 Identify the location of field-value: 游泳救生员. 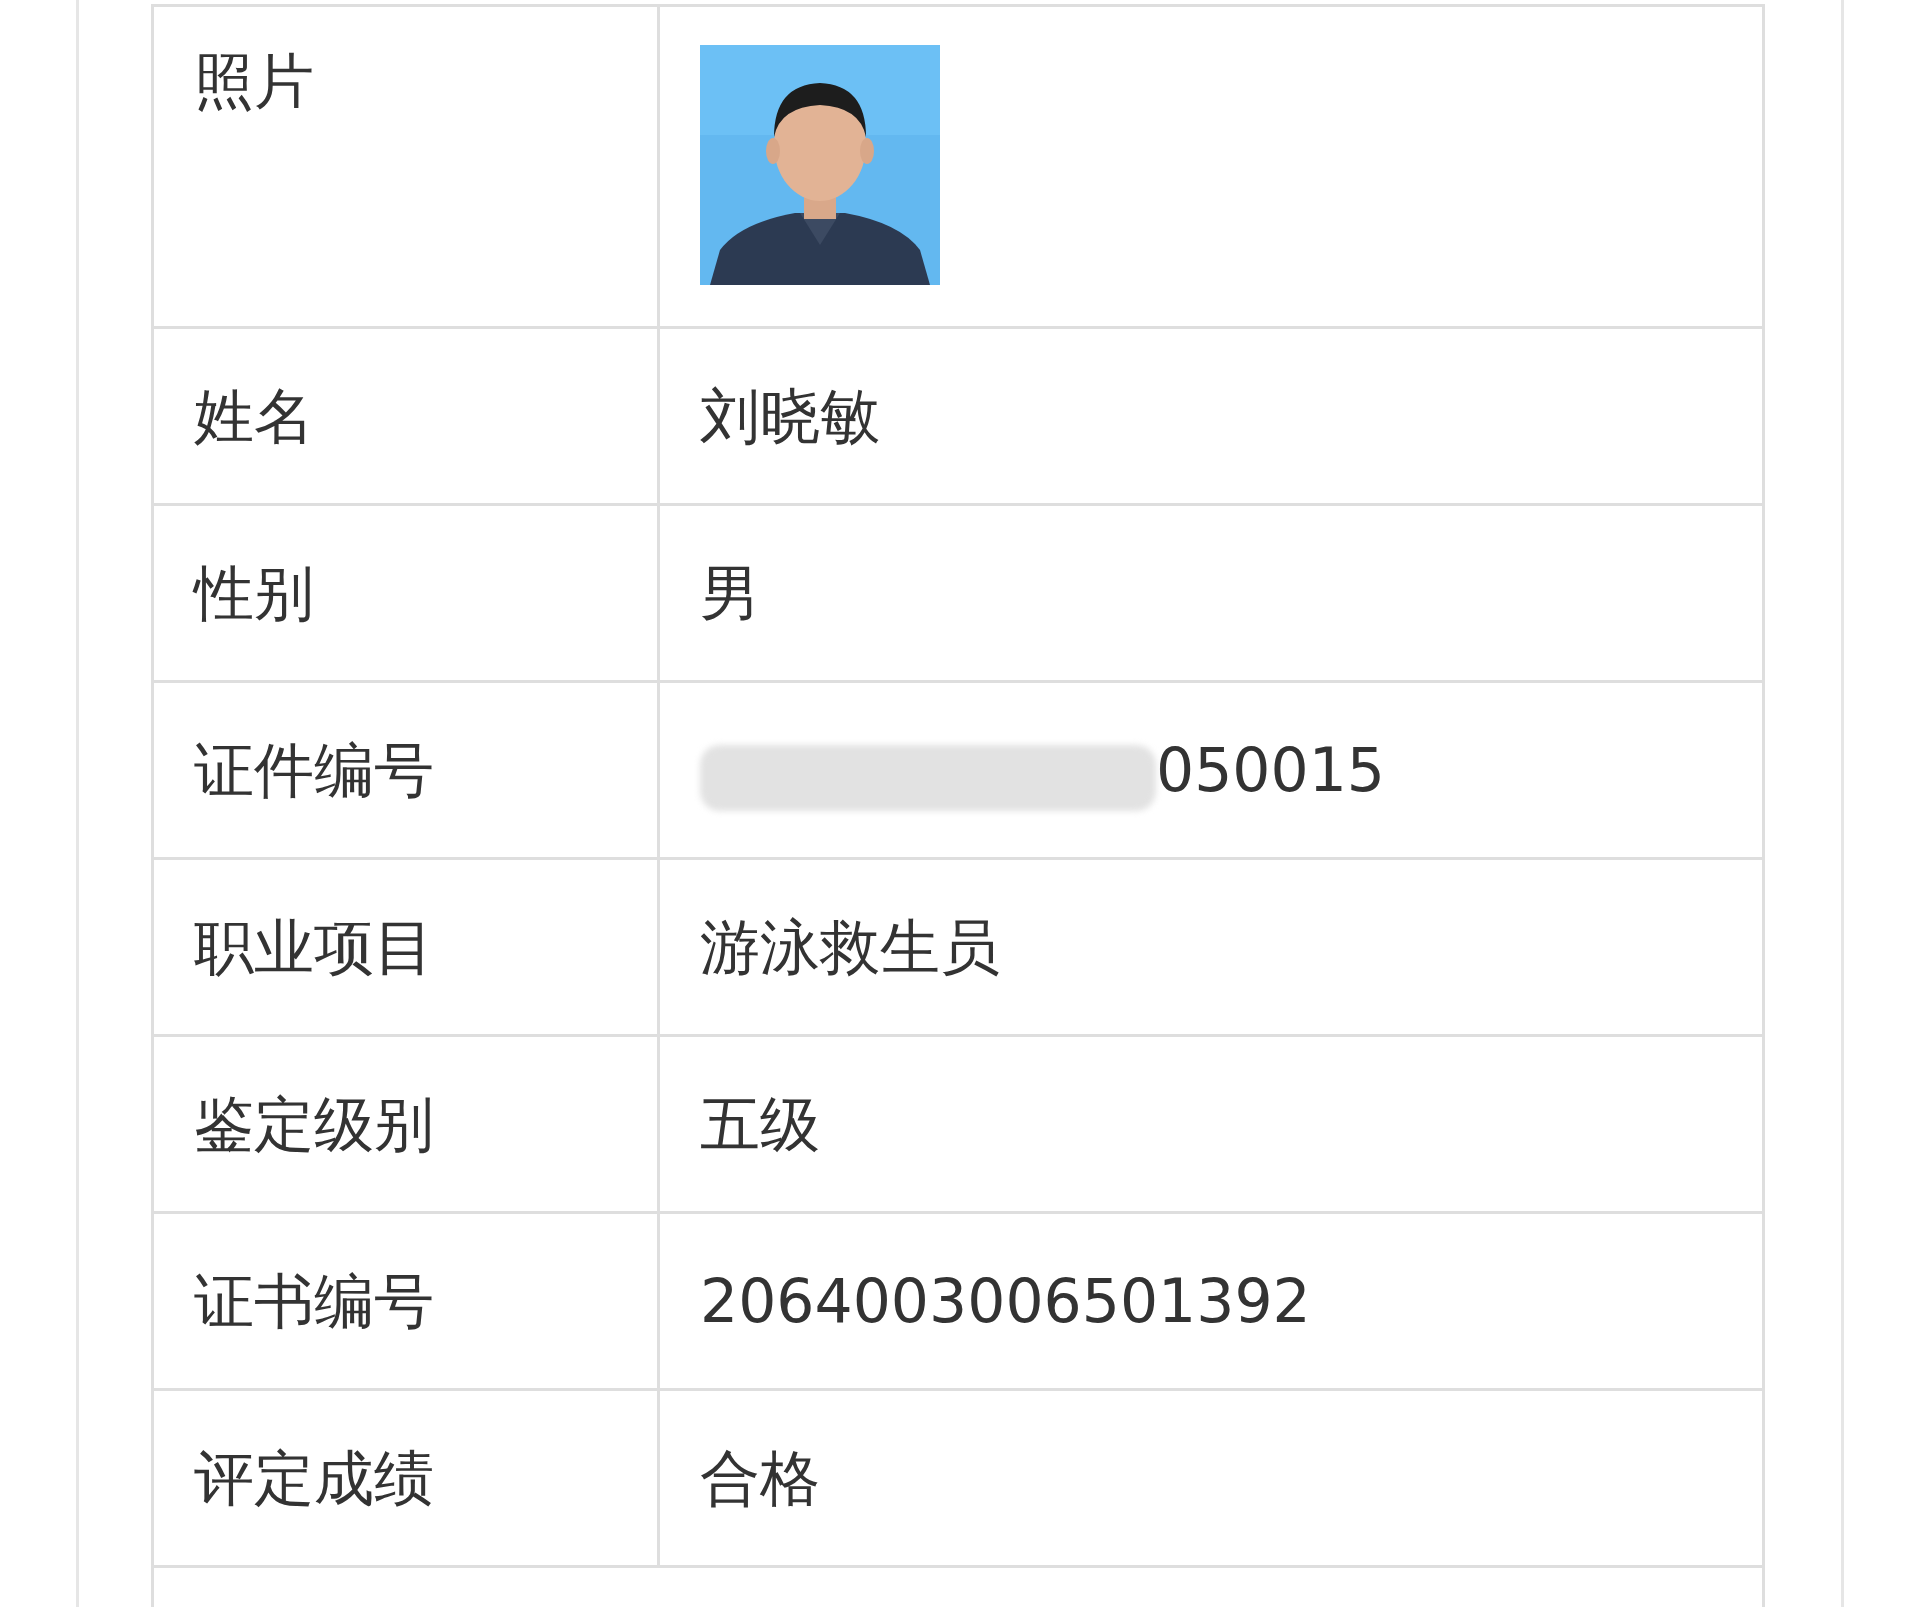
(850, 947).